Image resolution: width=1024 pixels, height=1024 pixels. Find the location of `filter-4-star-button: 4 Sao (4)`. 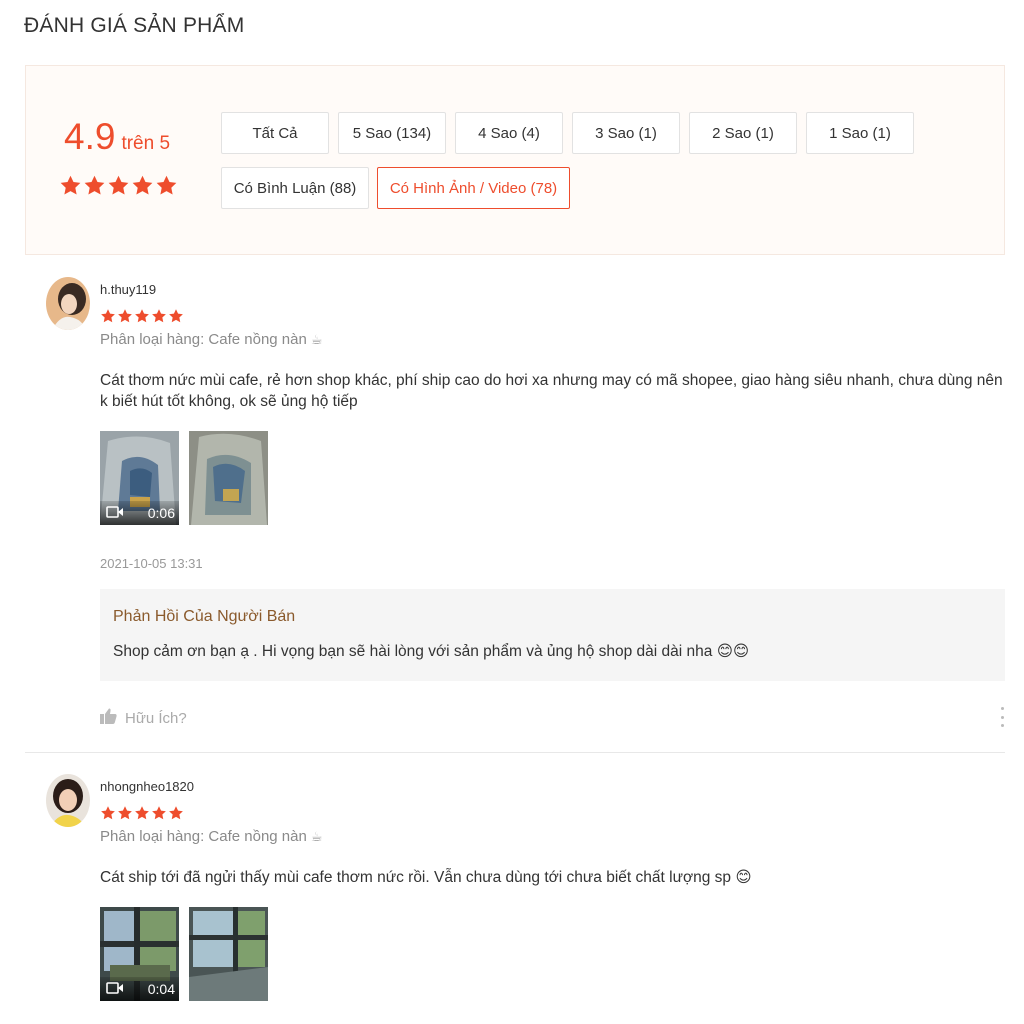

filter-4-star-button: 4 Sao (4) is located at coordinates (509, 133).